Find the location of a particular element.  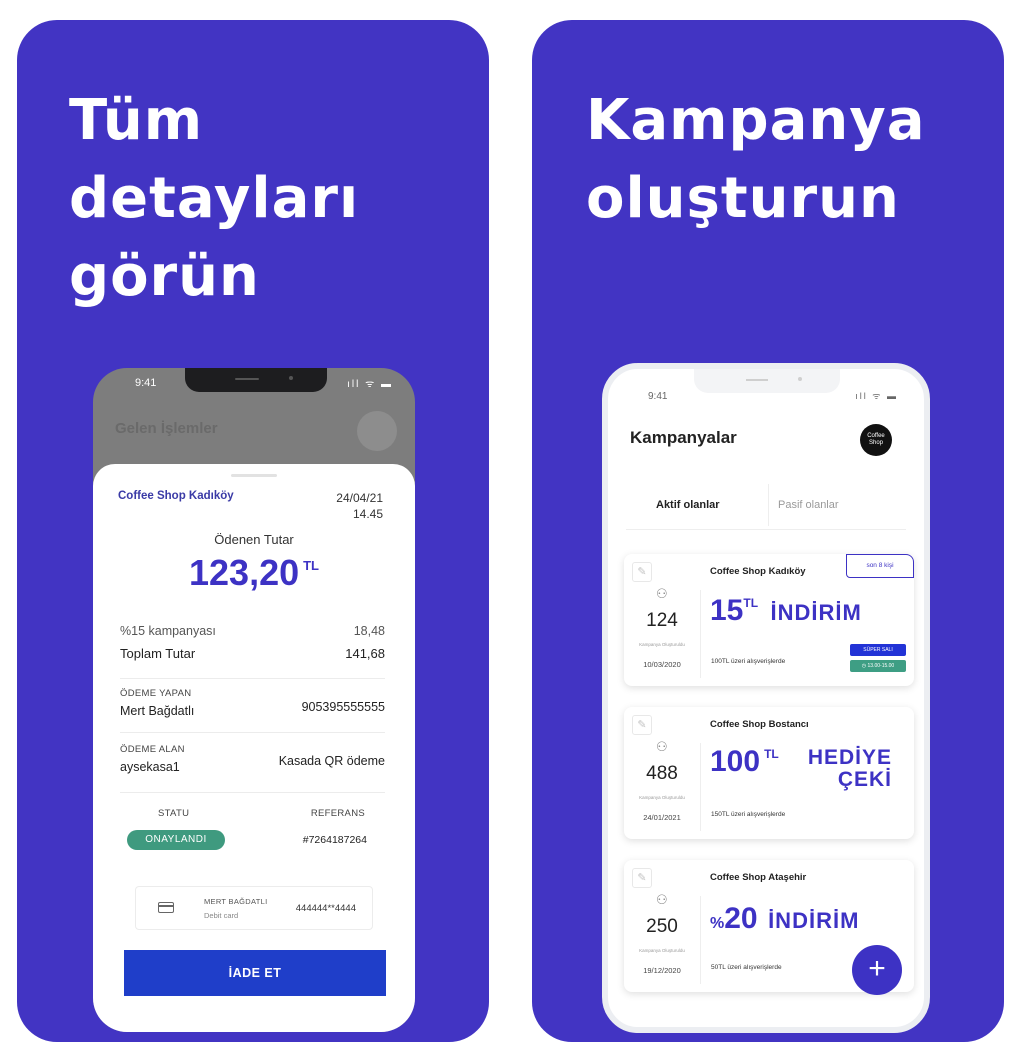

campaign-shop: Coffee Shop Ataşehir is located at coordinates (758, 877).